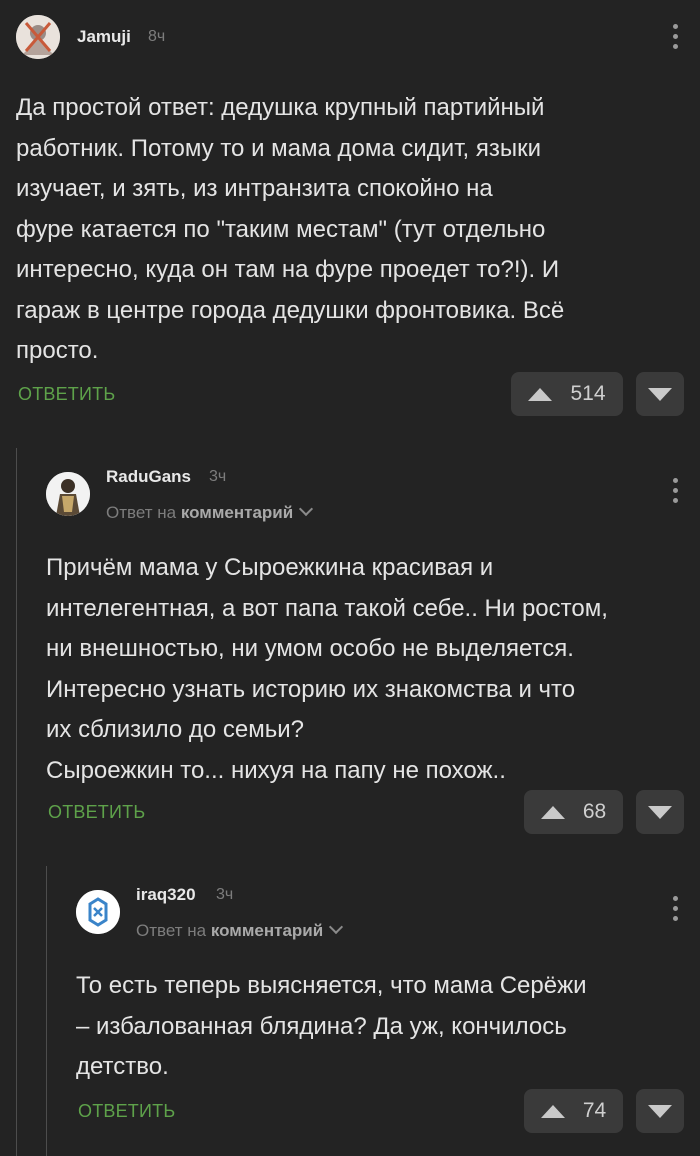 This screenshot has width=700, height=1156. Describe the element at coordinates (594, 1110) in the screenshot. I see `vote-count: 74` at that location.